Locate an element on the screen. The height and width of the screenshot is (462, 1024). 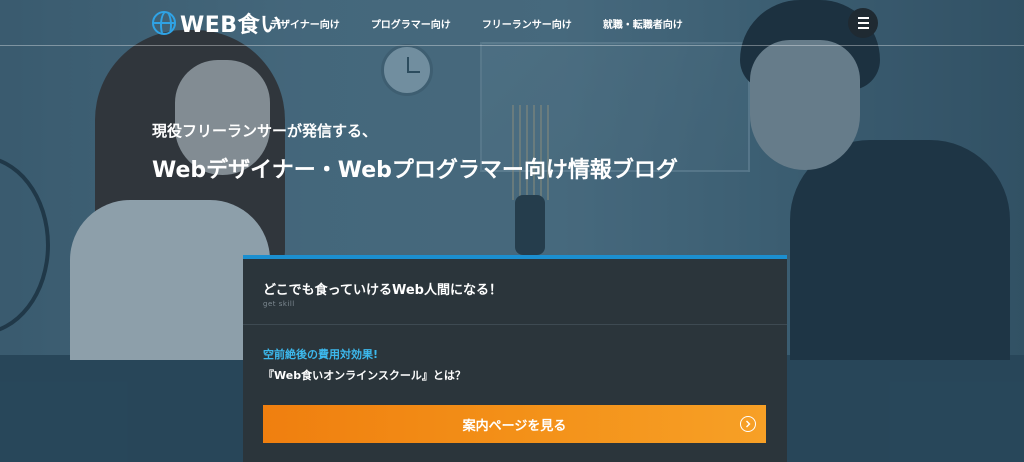
cta-label: 案内ページを見る is located at coordinates (514, 426).